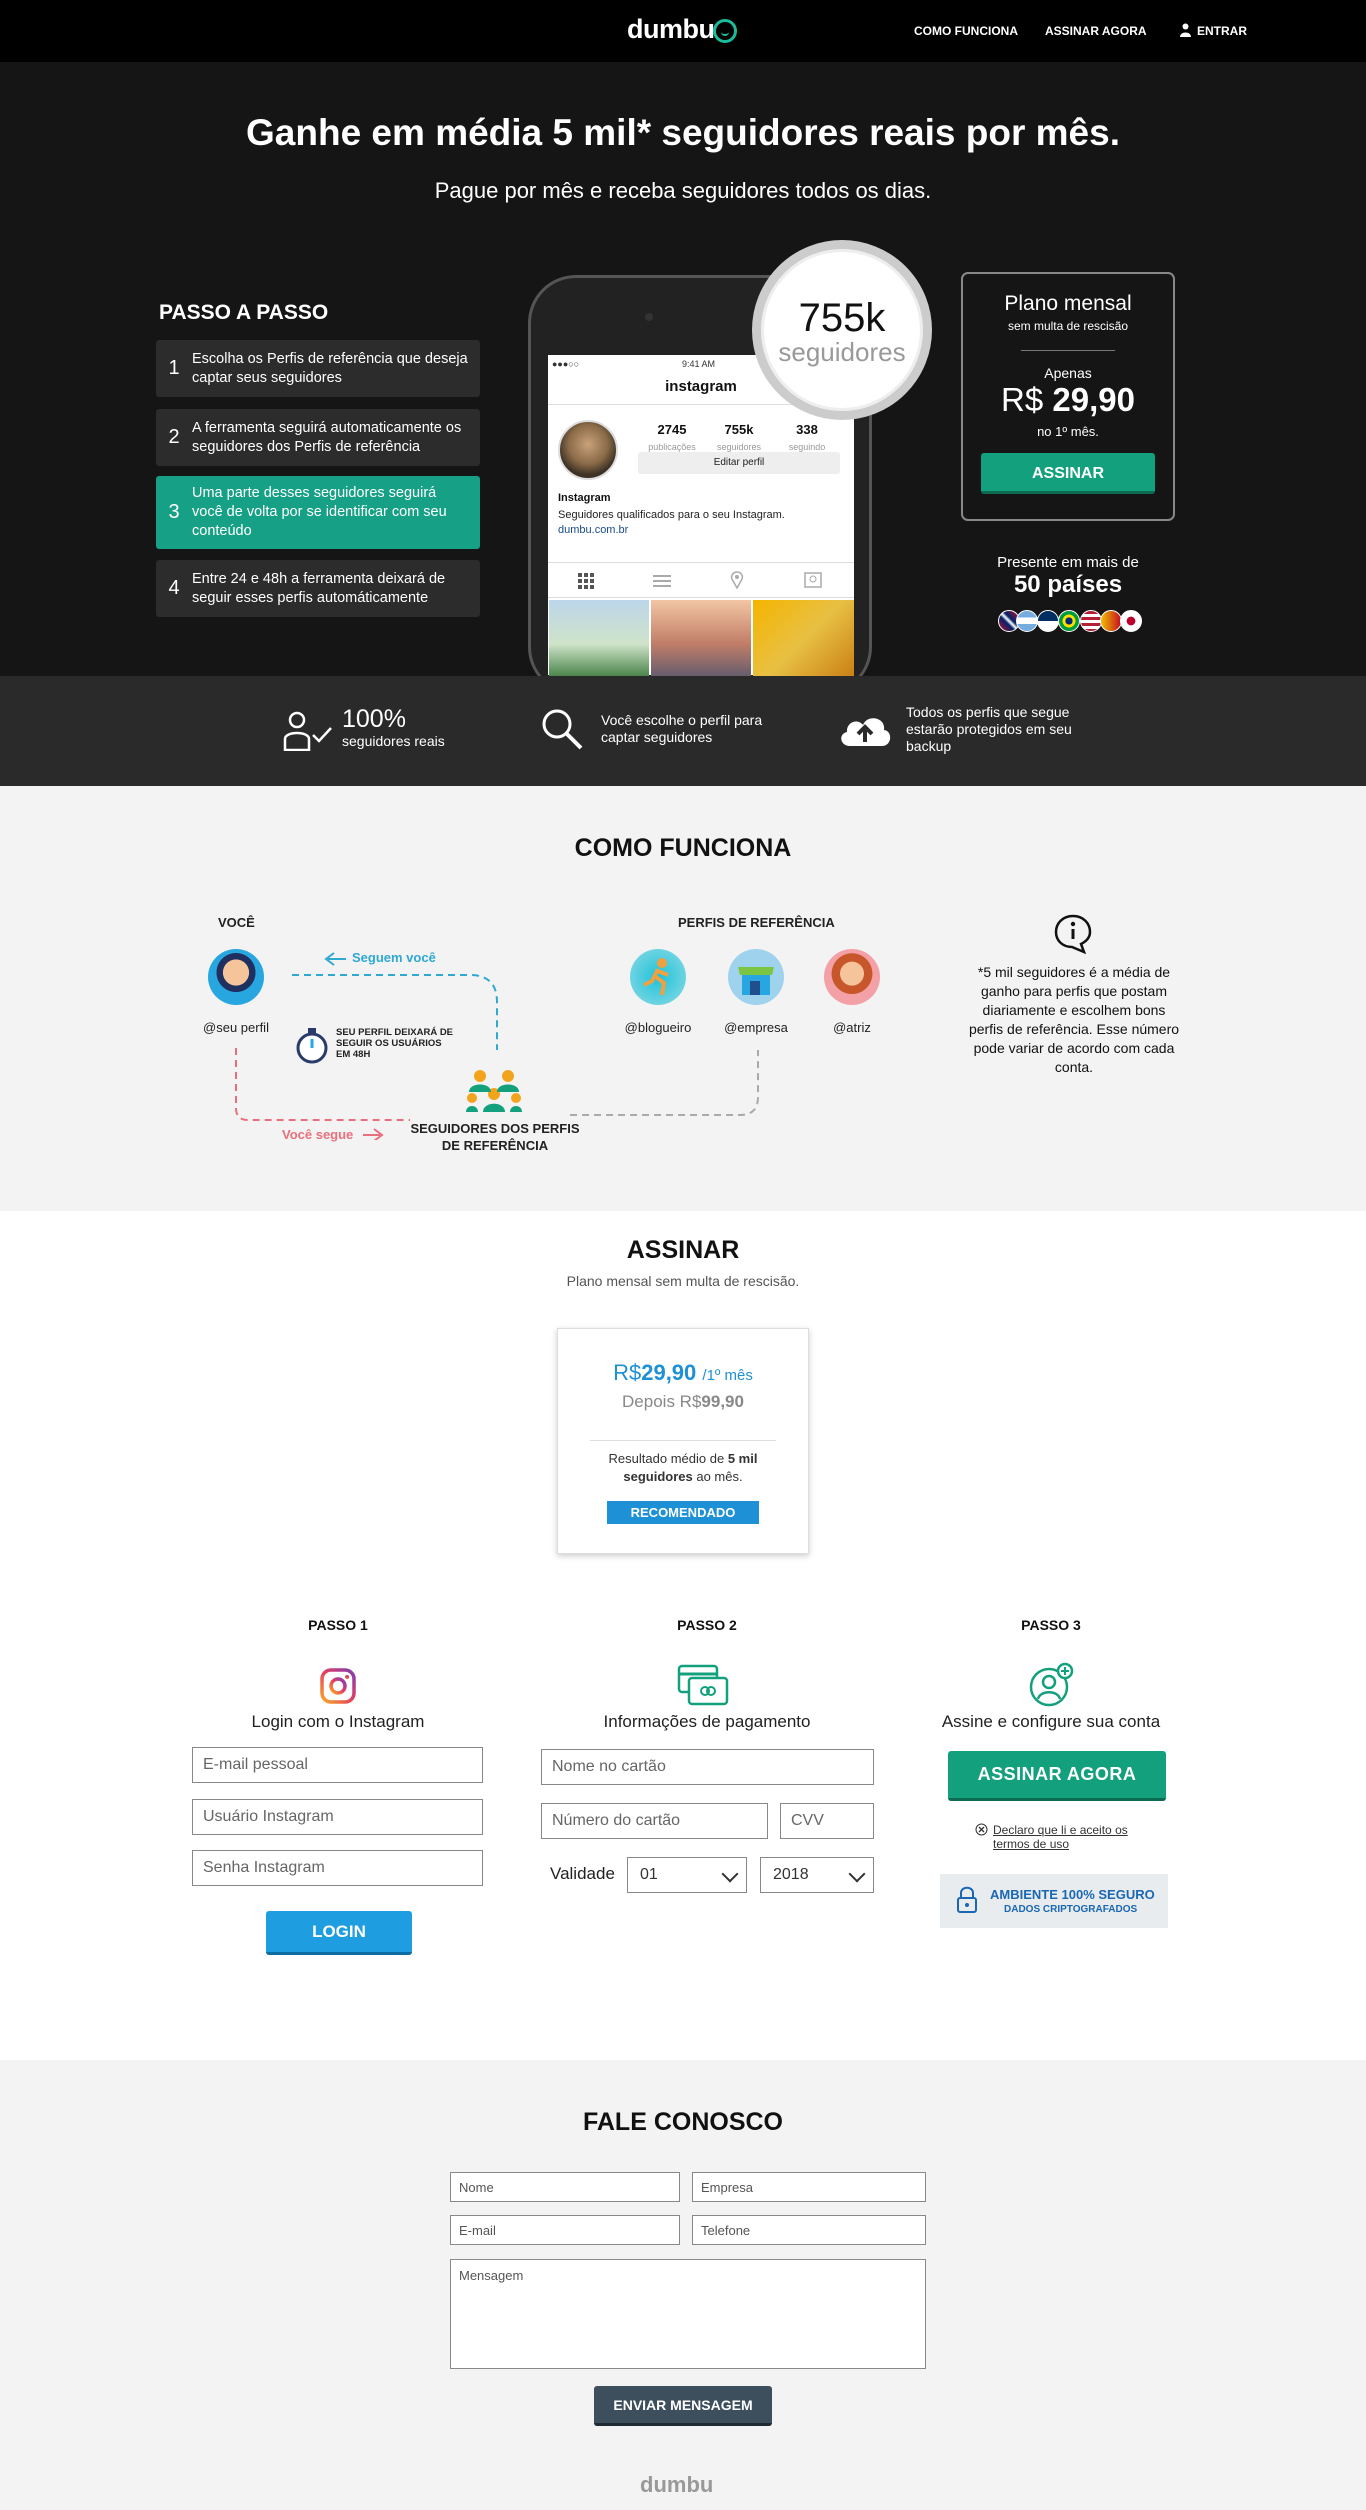  I want to click on stopwatch-icon, so click(312, 1046).